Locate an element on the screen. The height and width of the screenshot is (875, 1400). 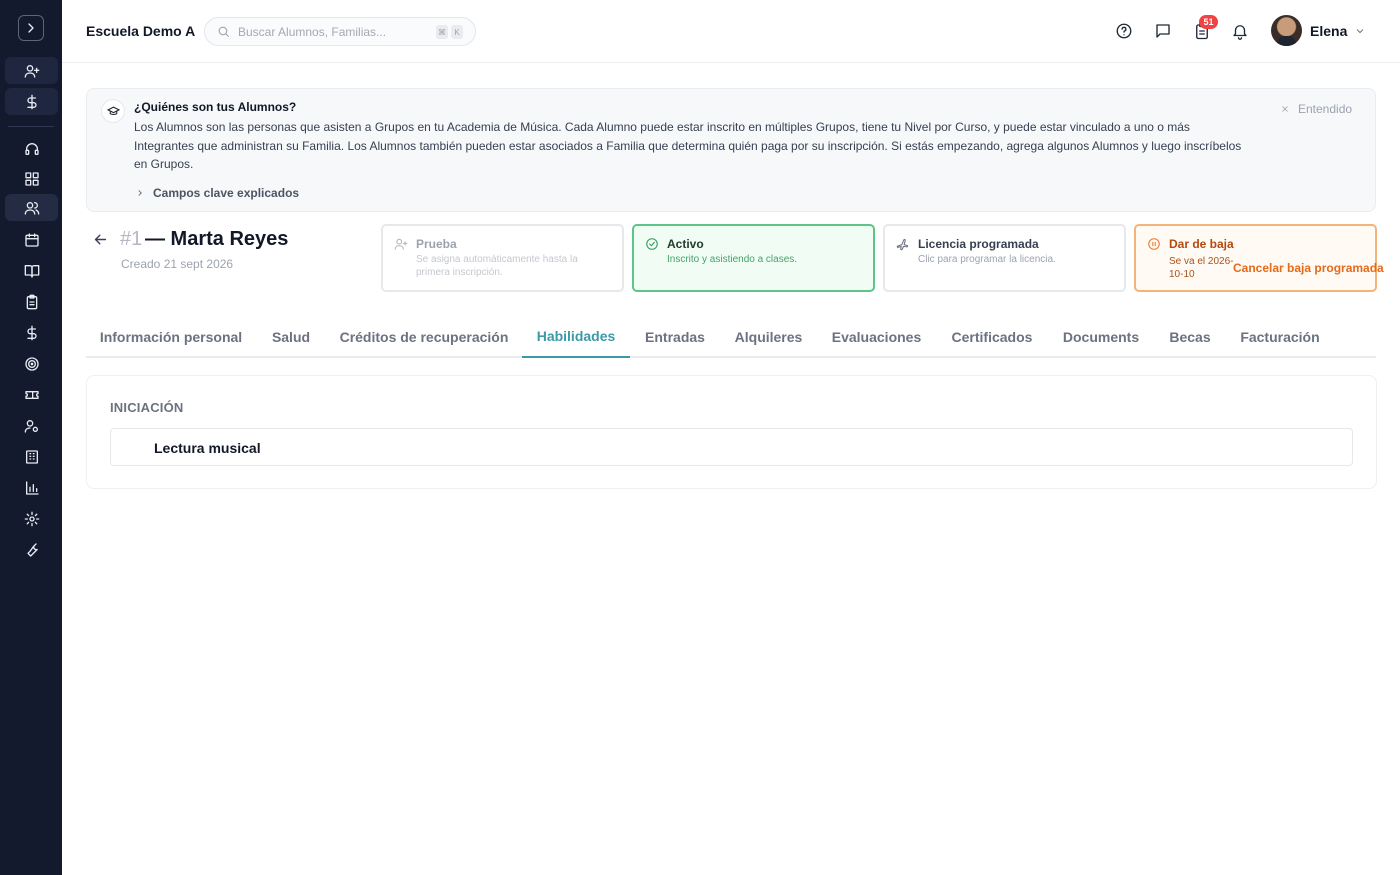
chevron-down-icon is located at coordinates (1360, 31).